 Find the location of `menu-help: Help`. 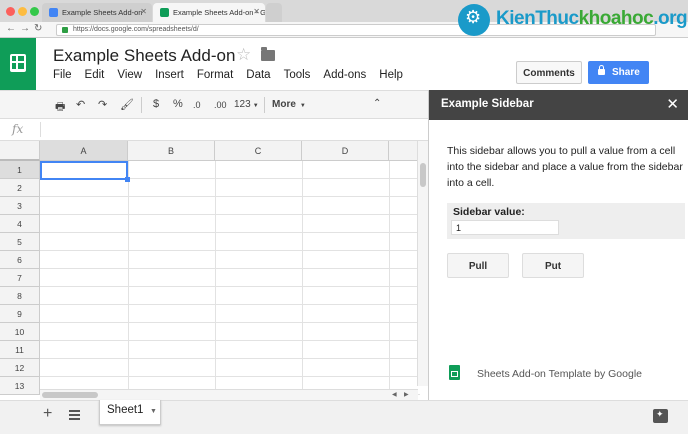

menu-help: Help is located at coordinates (391, 75).